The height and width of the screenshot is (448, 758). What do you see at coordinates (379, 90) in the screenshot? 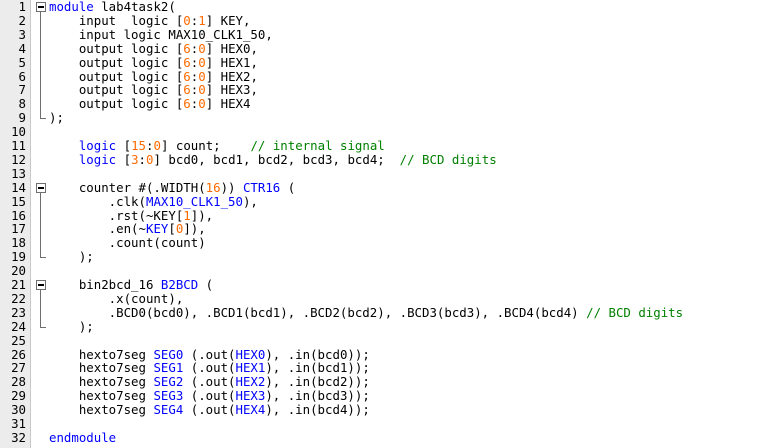
I see `code-line: 7 output logic [6:0] HEX3,` at bounding box center [379, 90].